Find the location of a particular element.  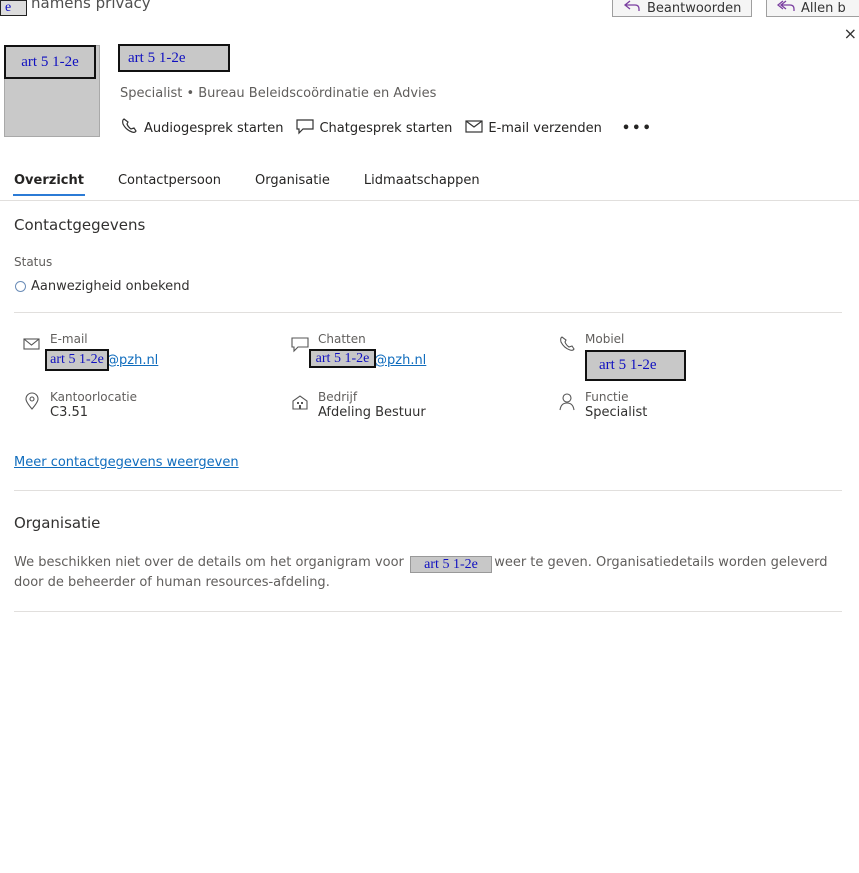

office-label: Kantoorlocatie is located at coordinates (93, 397).